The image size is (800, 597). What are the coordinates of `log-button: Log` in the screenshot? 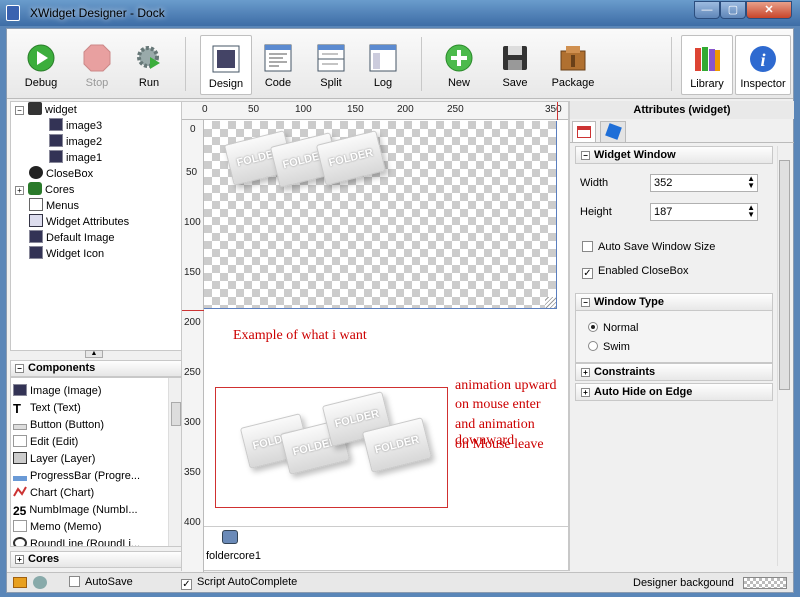 It's located at (383, 65).